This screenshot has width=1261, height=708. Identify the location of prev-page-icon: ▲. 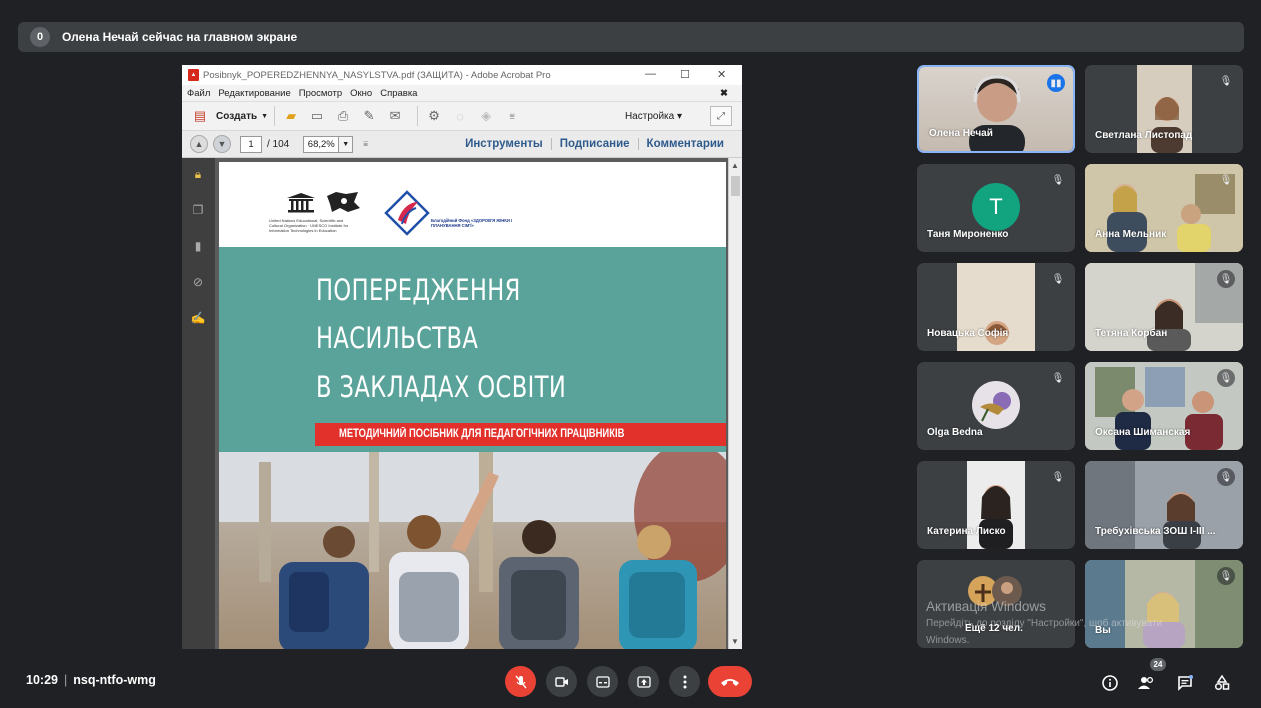
(199, 144).